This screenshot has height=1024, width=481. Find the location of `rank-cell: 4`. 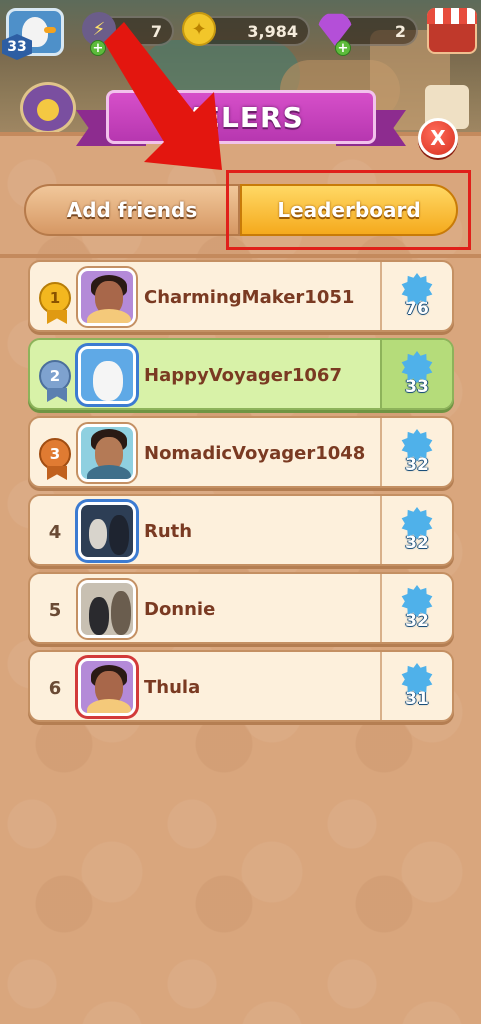

rank-cell: 4 is located at coordinates (55, 532).